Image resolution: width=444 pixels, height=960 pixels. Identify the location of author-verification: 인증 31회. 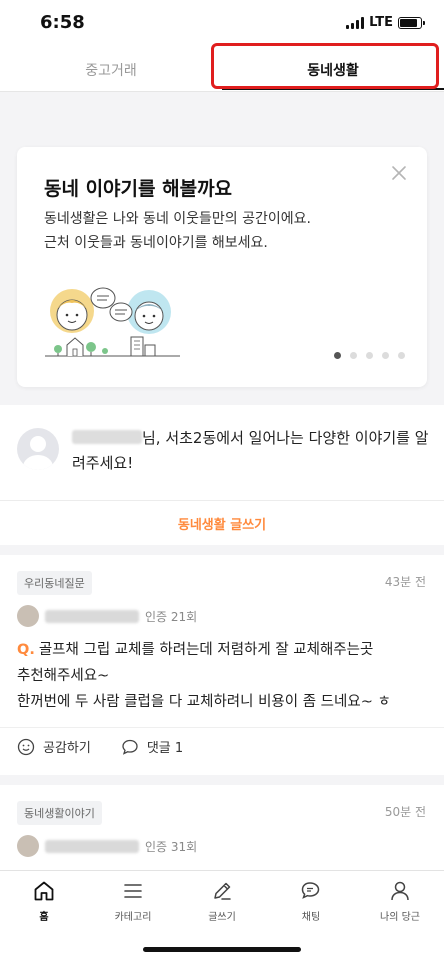
(171, 846).